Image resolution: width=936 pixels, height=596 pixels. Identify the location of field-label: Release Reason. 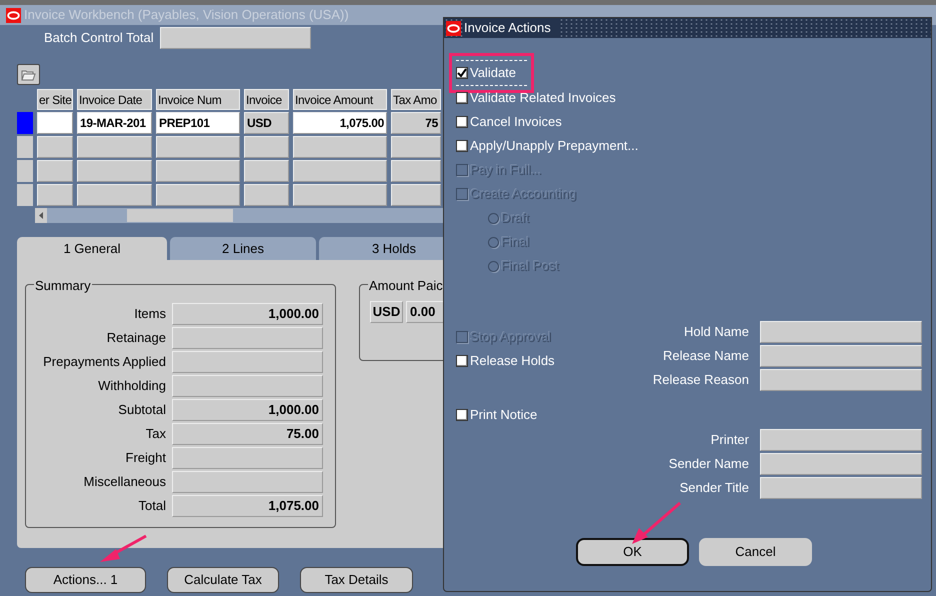
(701, 380).